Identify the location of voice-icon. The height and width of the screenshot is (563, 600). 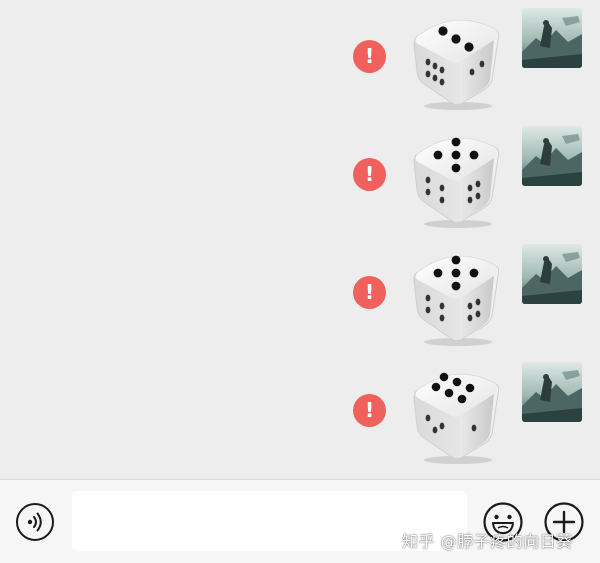
(34, 522).